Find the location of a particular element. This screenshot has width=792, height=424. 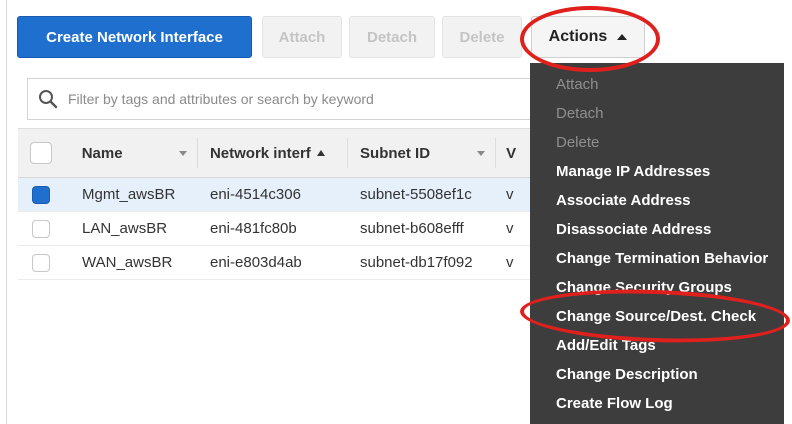

menu-item-delete: Delete is located at coordinates (657, 142).